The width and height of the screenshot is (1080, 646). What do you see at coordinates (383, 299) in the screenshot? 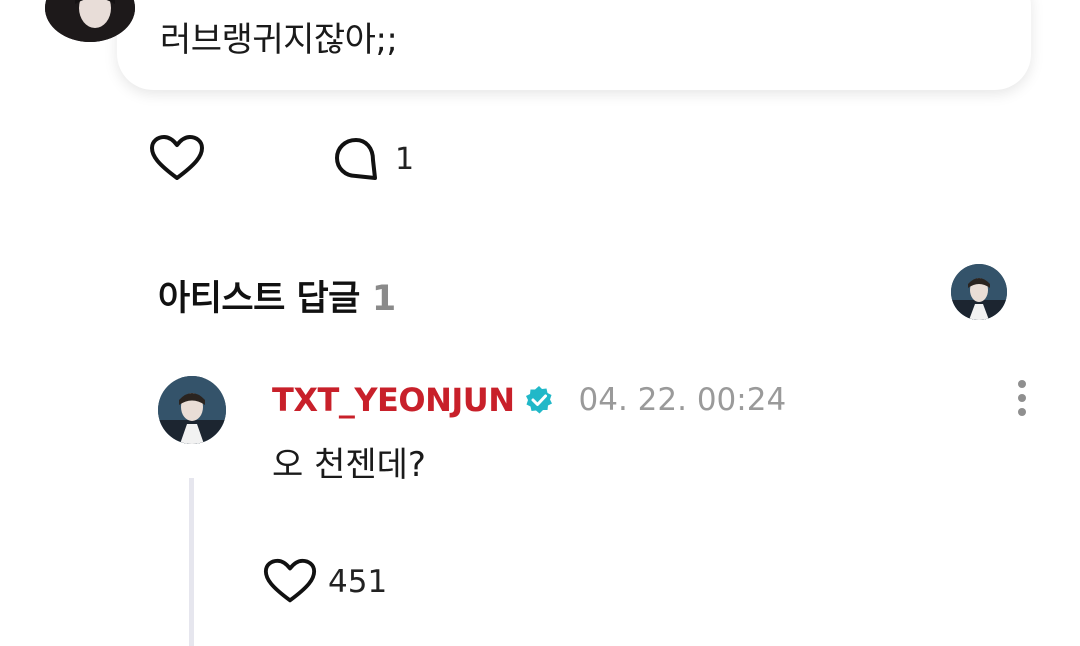
I see `artist-replies-count: 1` at bounding box center [383, 299].